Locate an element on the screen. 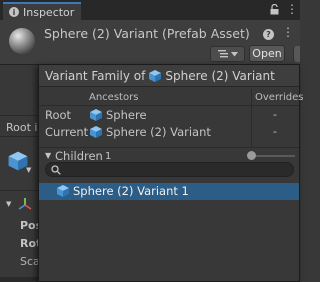  sphere-preview-icon is located at coordinates (22, 41).